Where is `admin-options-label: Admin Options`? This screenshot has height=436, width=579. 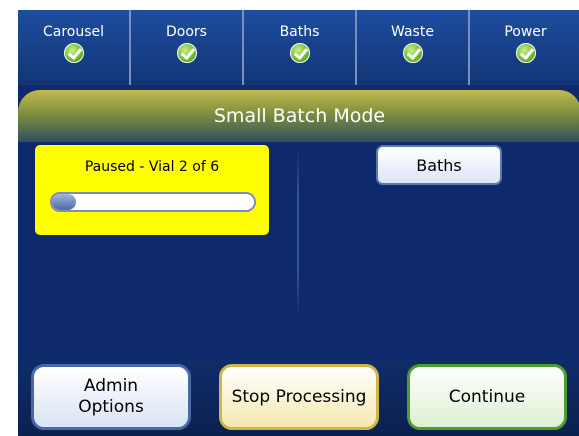 admin-options-label: Admin Options is located at coordinates (111, 396).